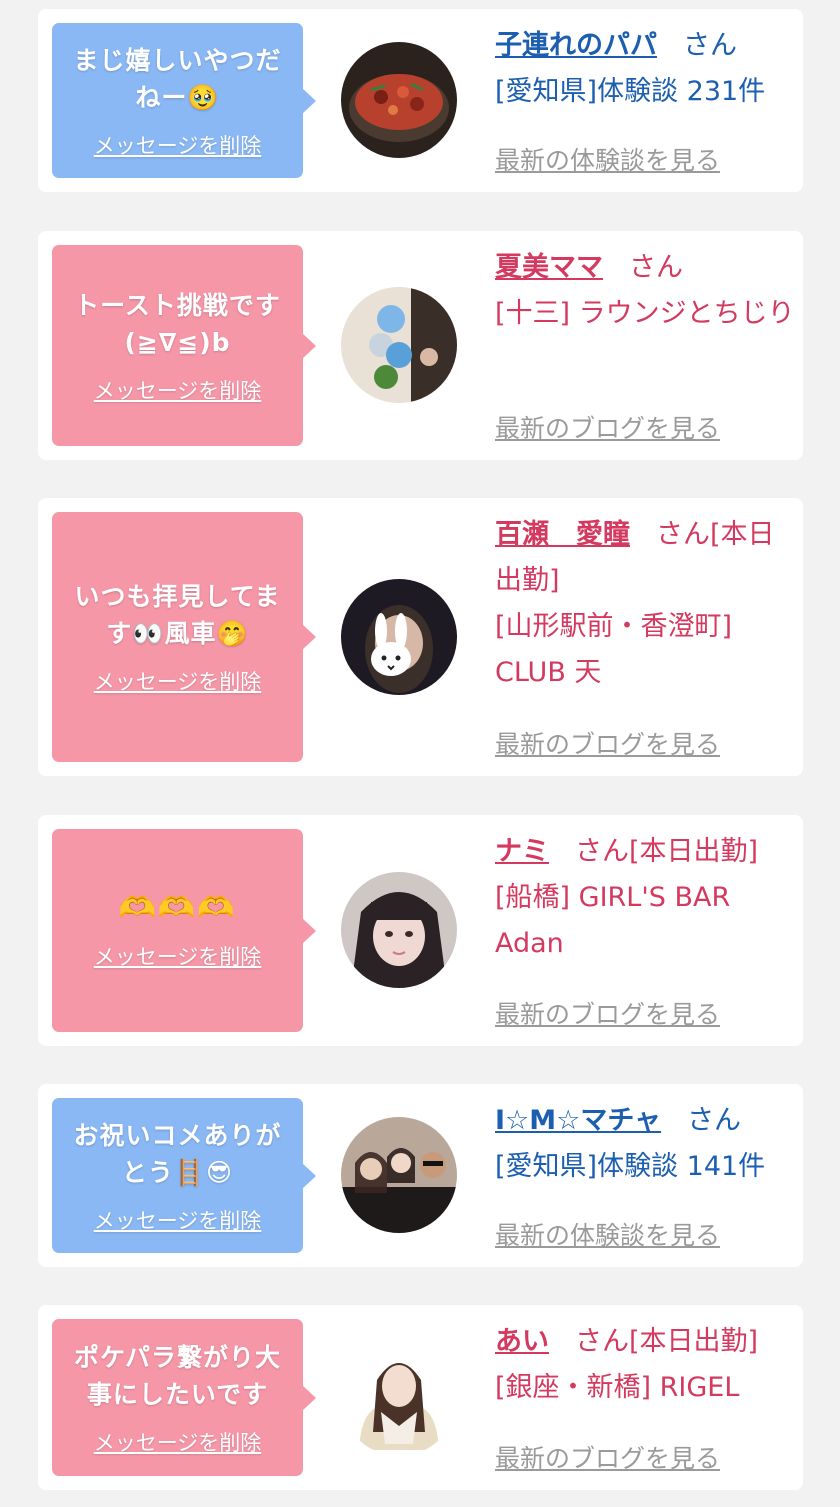 The width and height of the screenshot is (840, 1507). What do you see at coordinates (576, 45) in the screenshot?
I see `user-name-link: 子連れのパパ` at bounding box center [576, 45].